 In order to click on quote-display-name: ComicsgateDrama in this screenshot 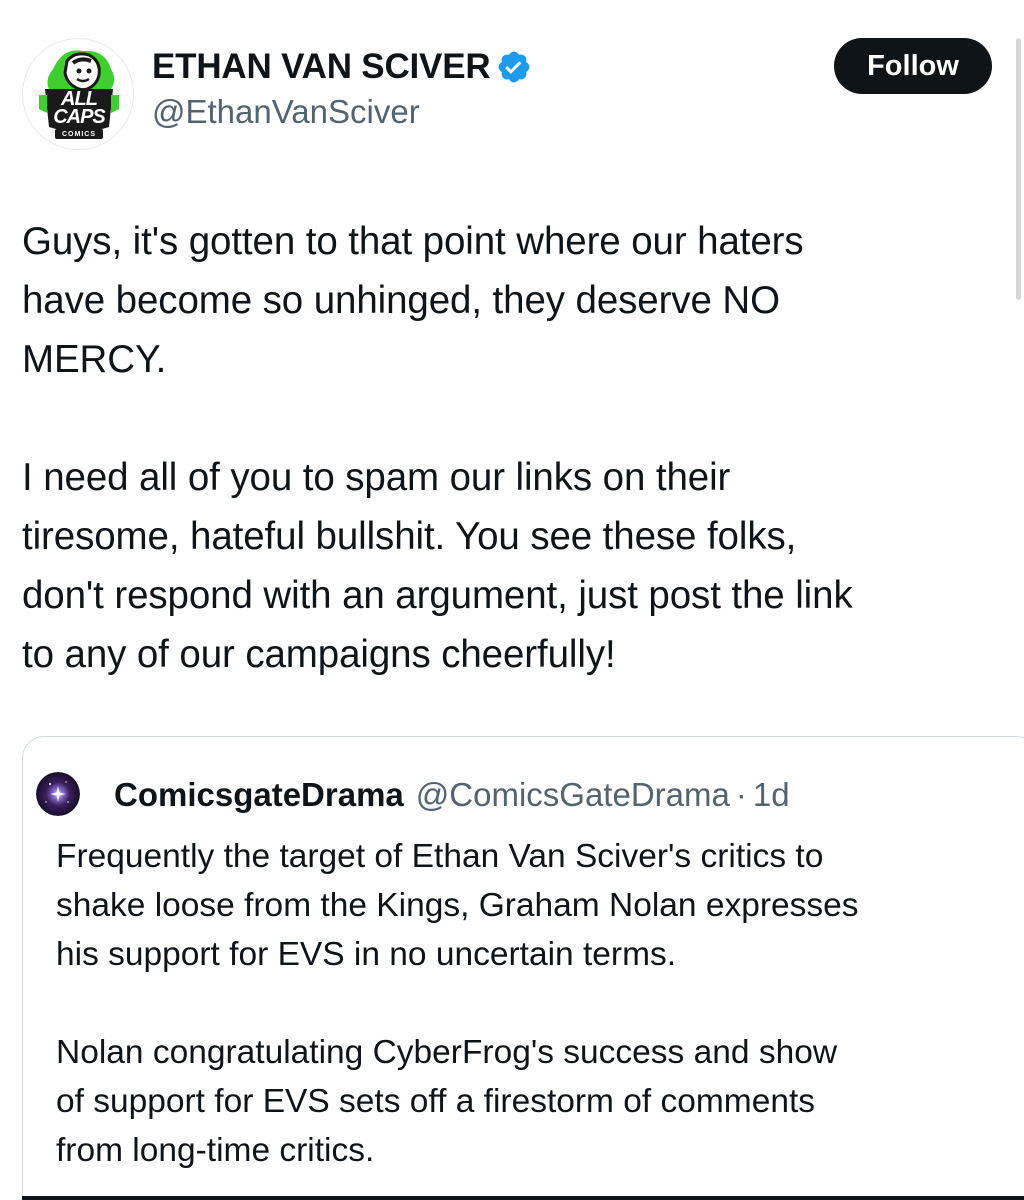, I will do `click(259, 795)`.